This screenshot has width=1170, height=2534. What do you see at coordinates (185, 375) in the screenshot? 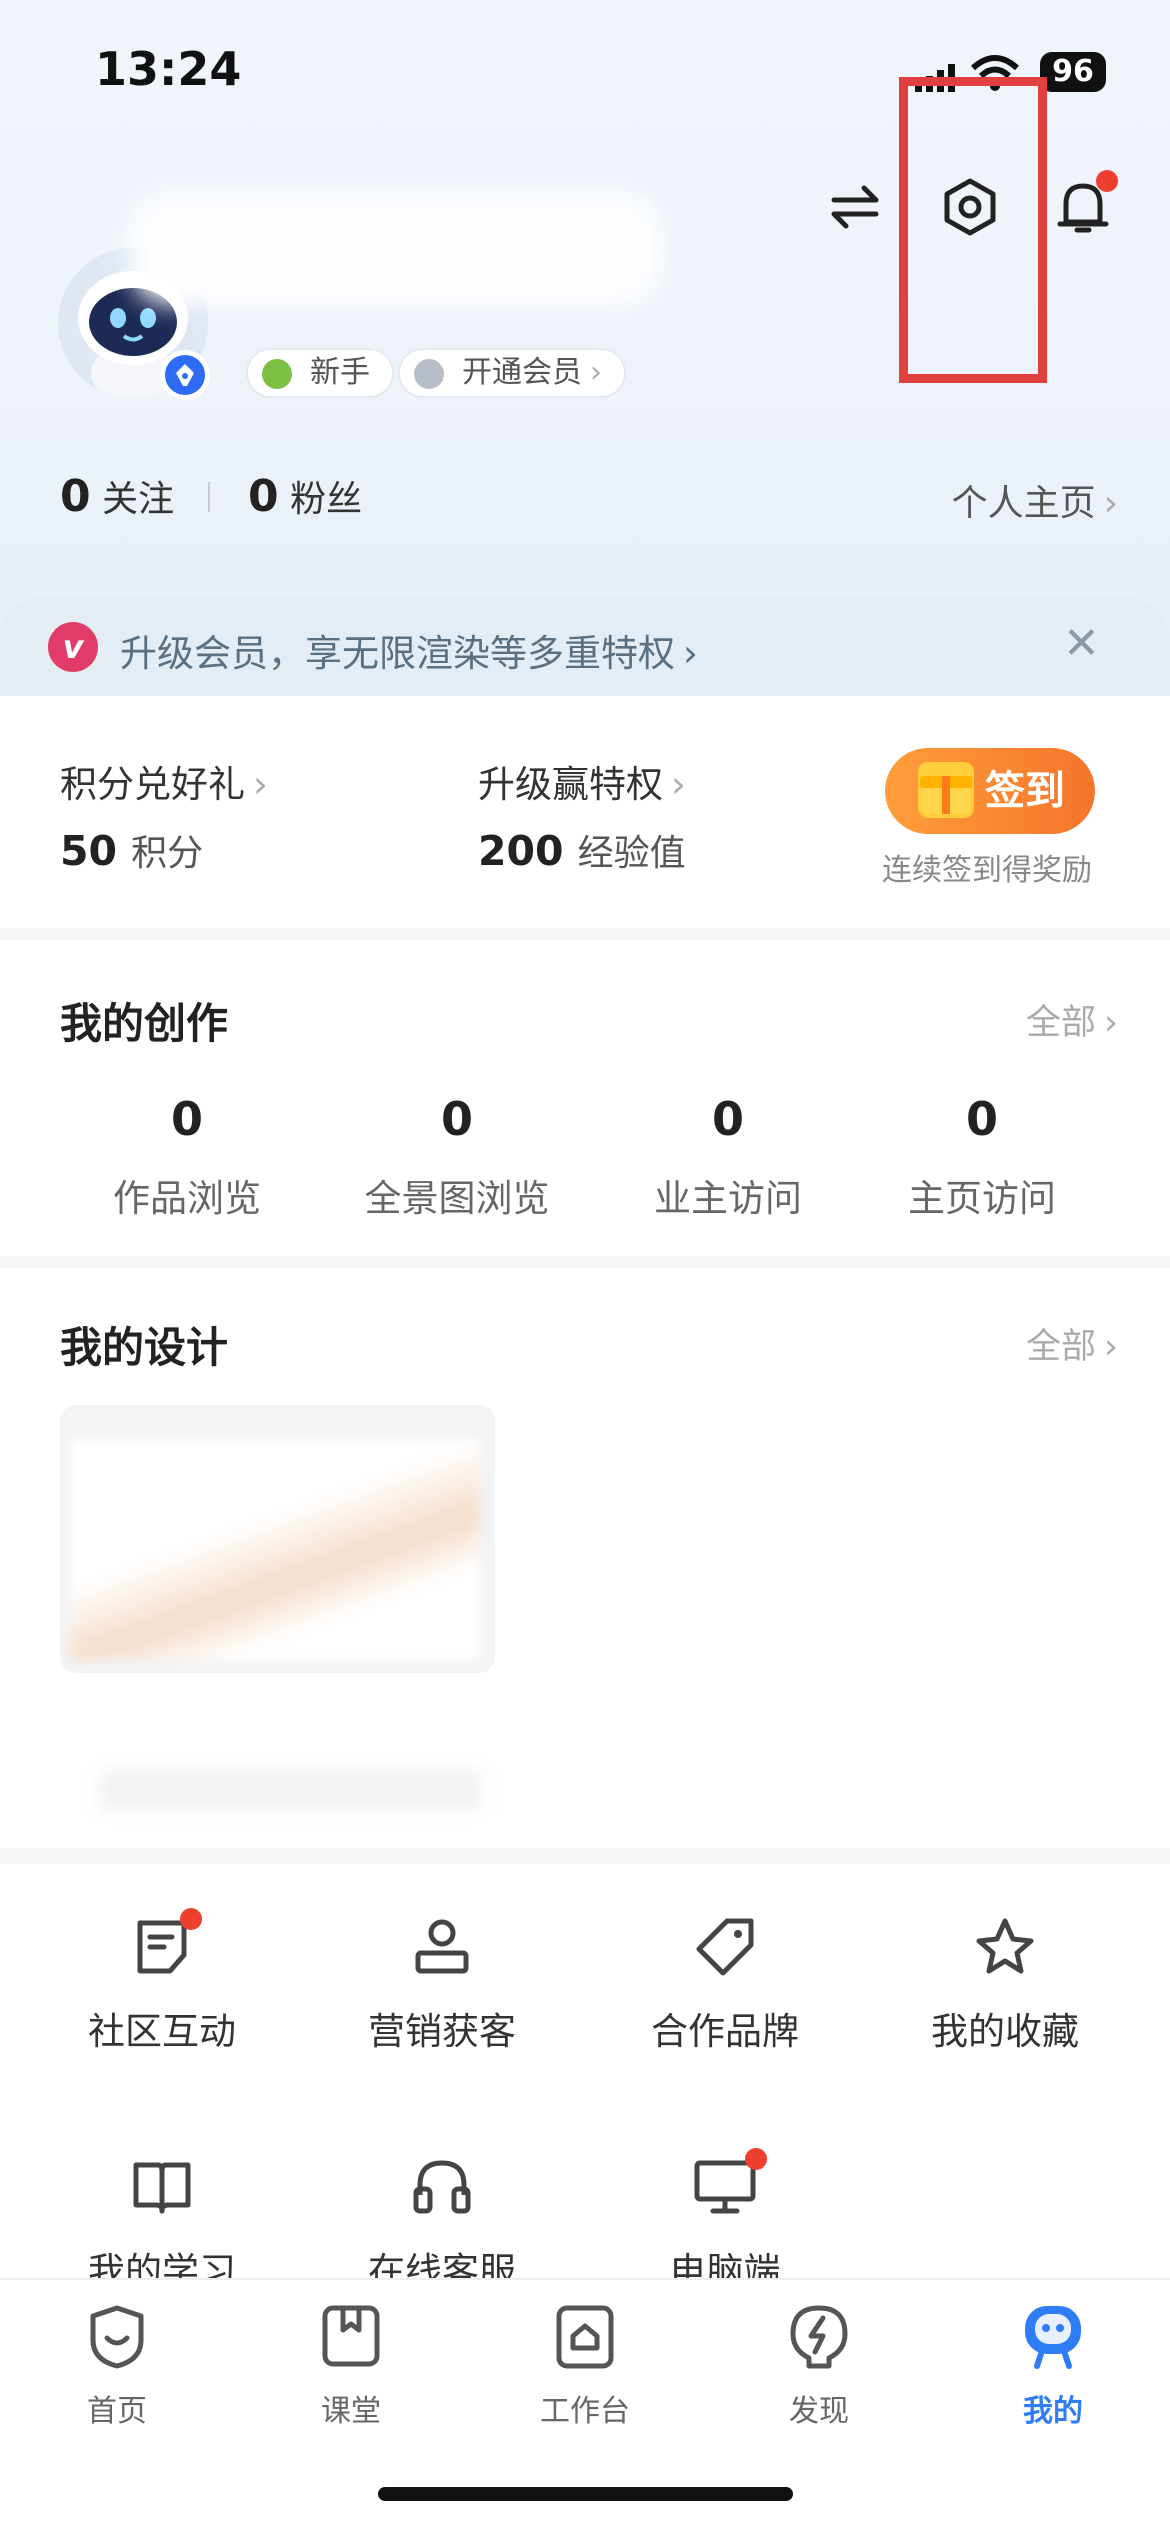
I see `designer-badge-icon` at bounding box center [185, 375].